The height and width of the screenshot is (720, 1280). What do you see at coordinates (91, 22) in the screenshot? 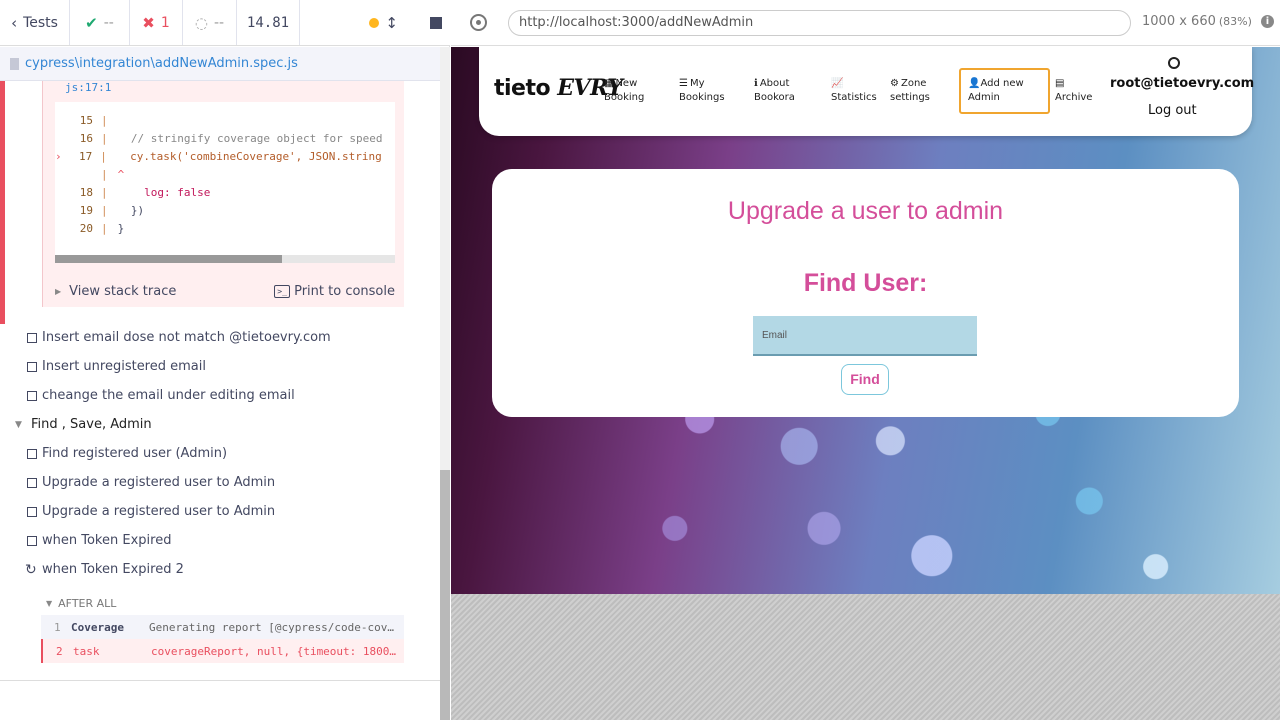
I see `check-icon: ✔` at bounding box center [91, 22].